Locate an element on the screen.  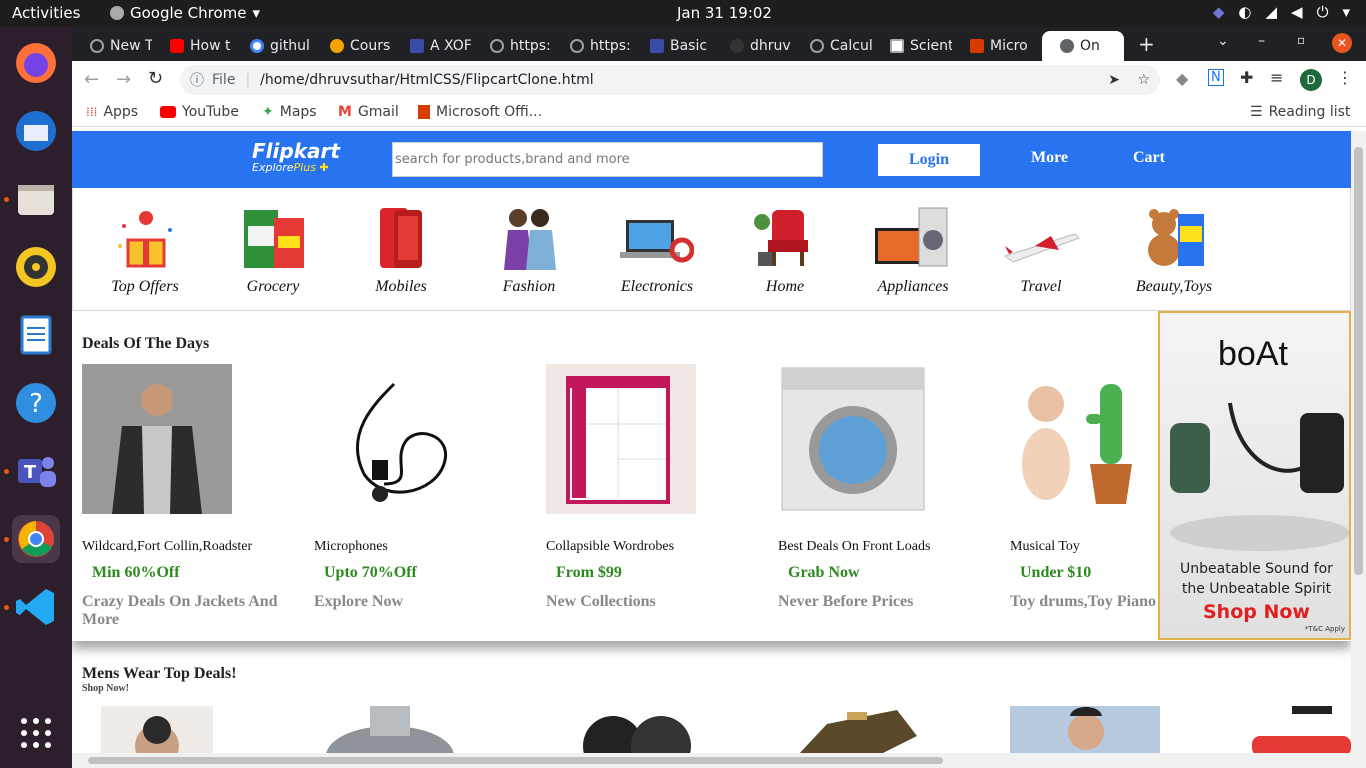
tab-5: A XOF is located at coordinates (432, 46).